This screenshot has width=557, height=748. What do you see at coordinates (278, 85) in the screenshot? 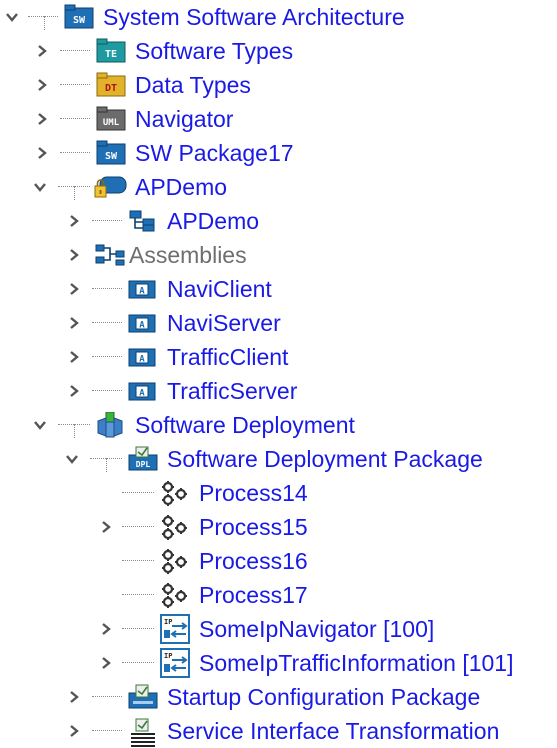
I see `tree-node-data-types: DT Data Types` at bounding box center [278, 85].